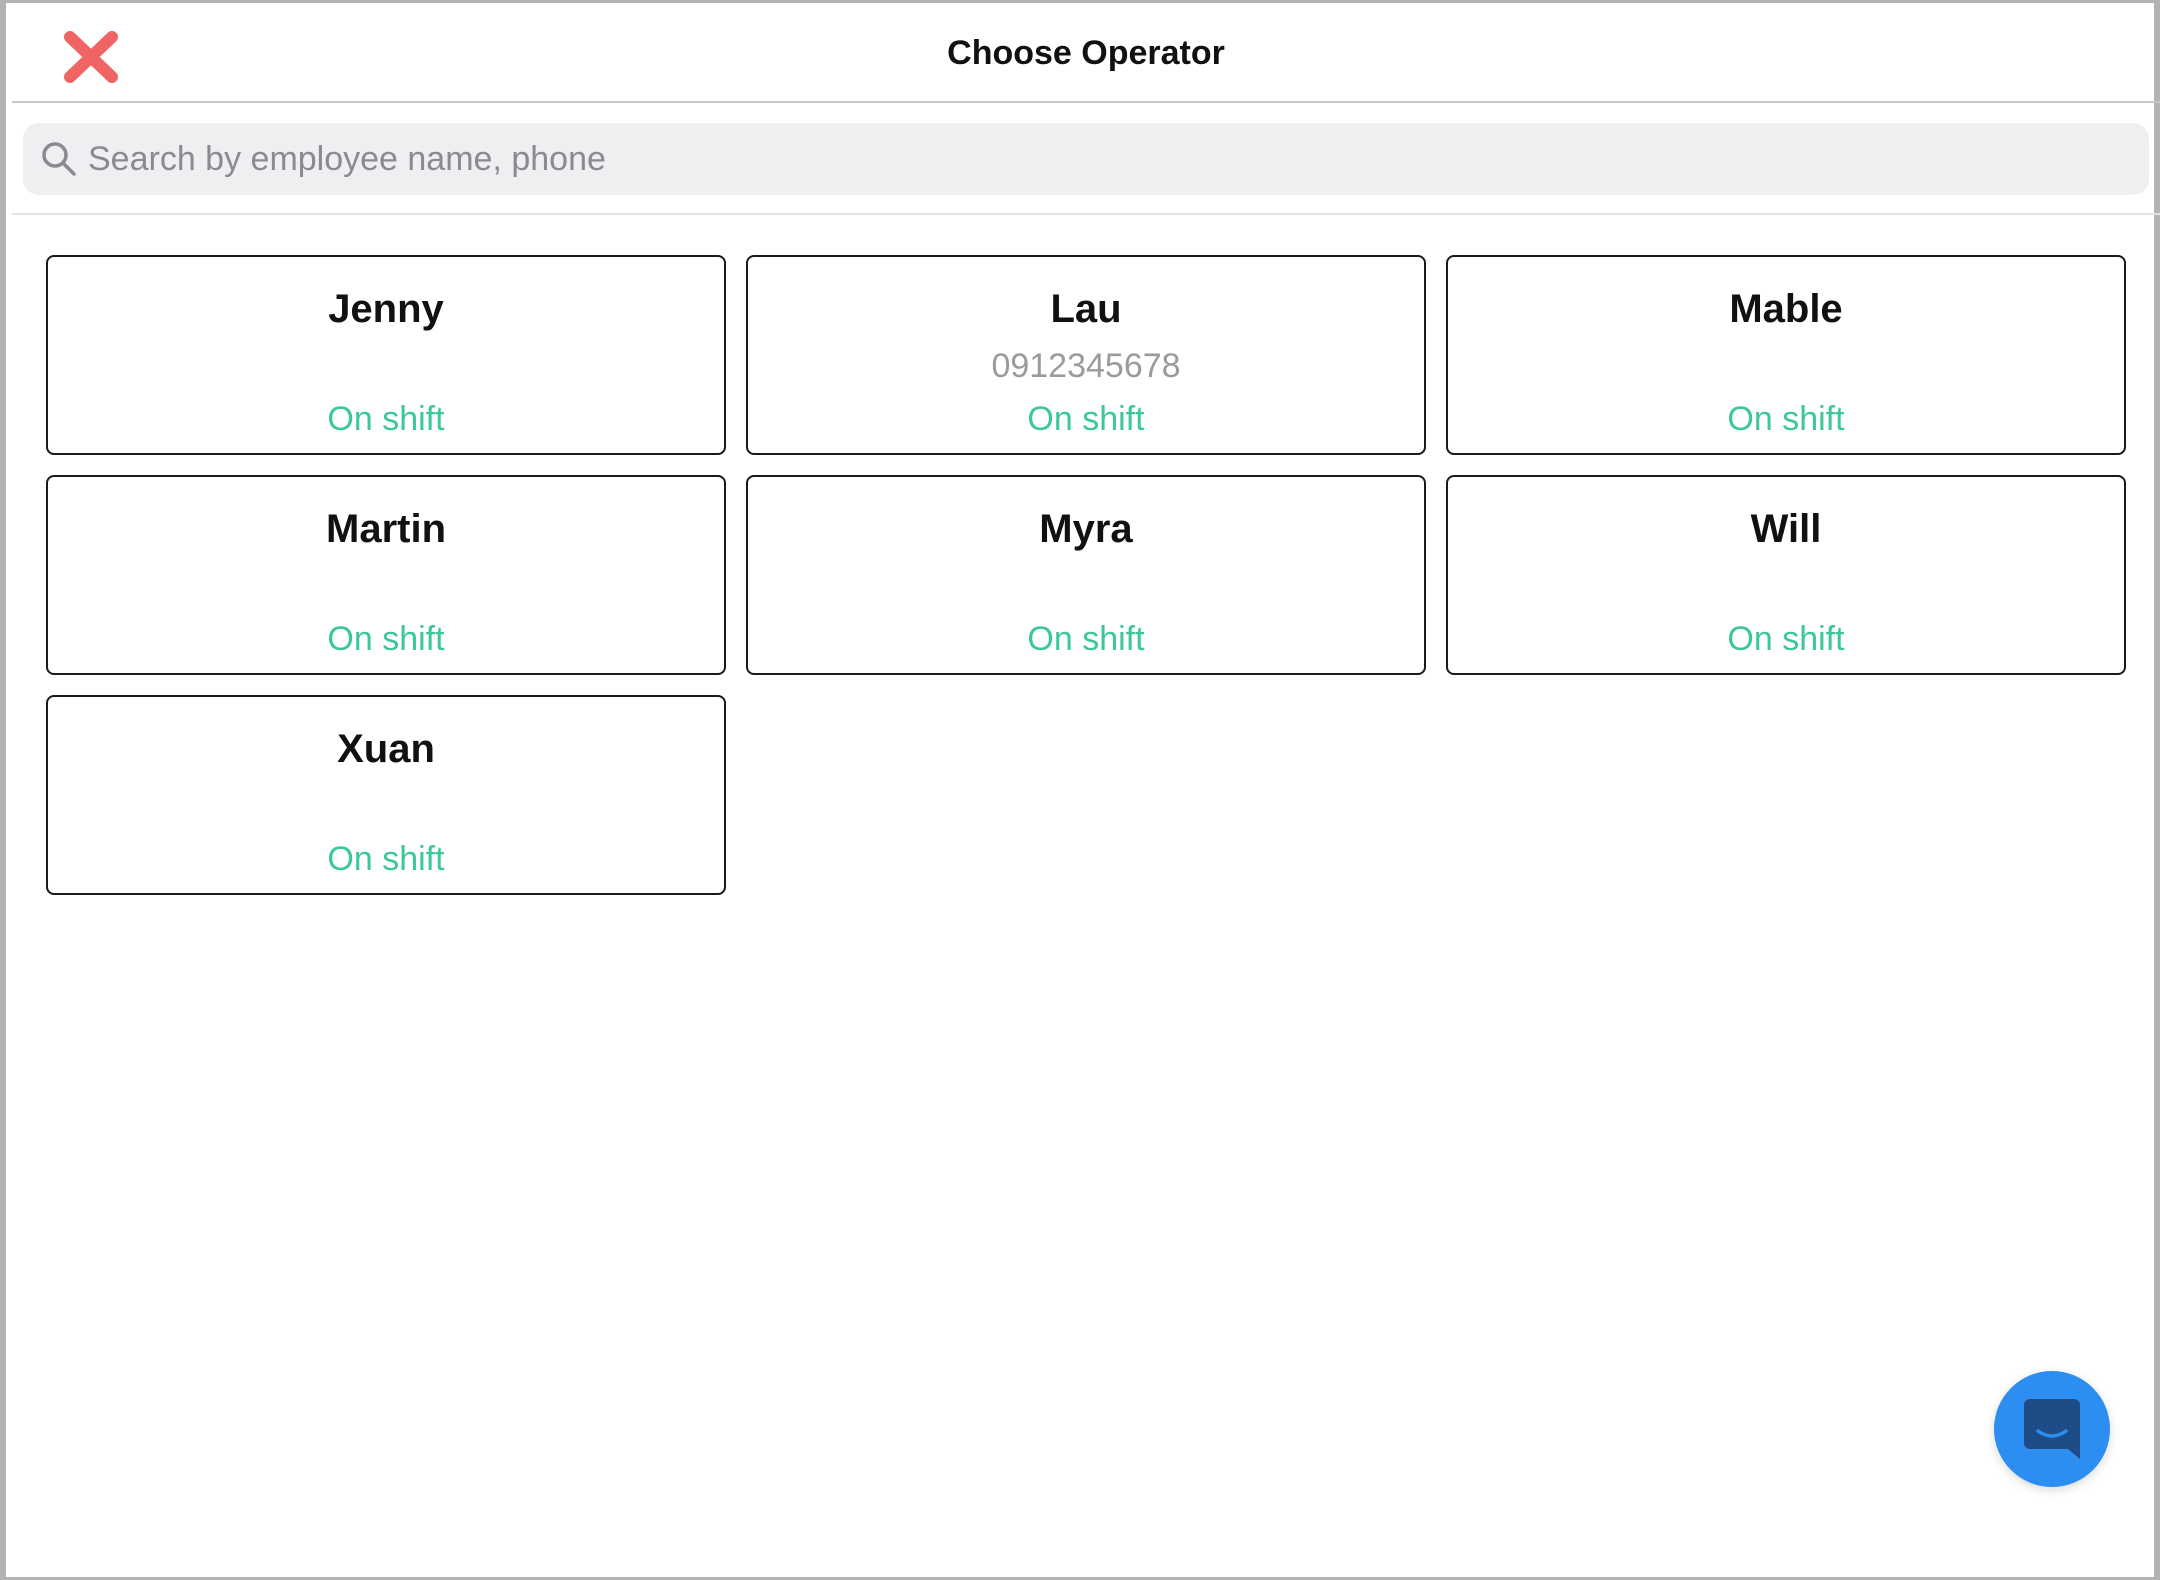  I want to click on search-box, so click(1086, 159).